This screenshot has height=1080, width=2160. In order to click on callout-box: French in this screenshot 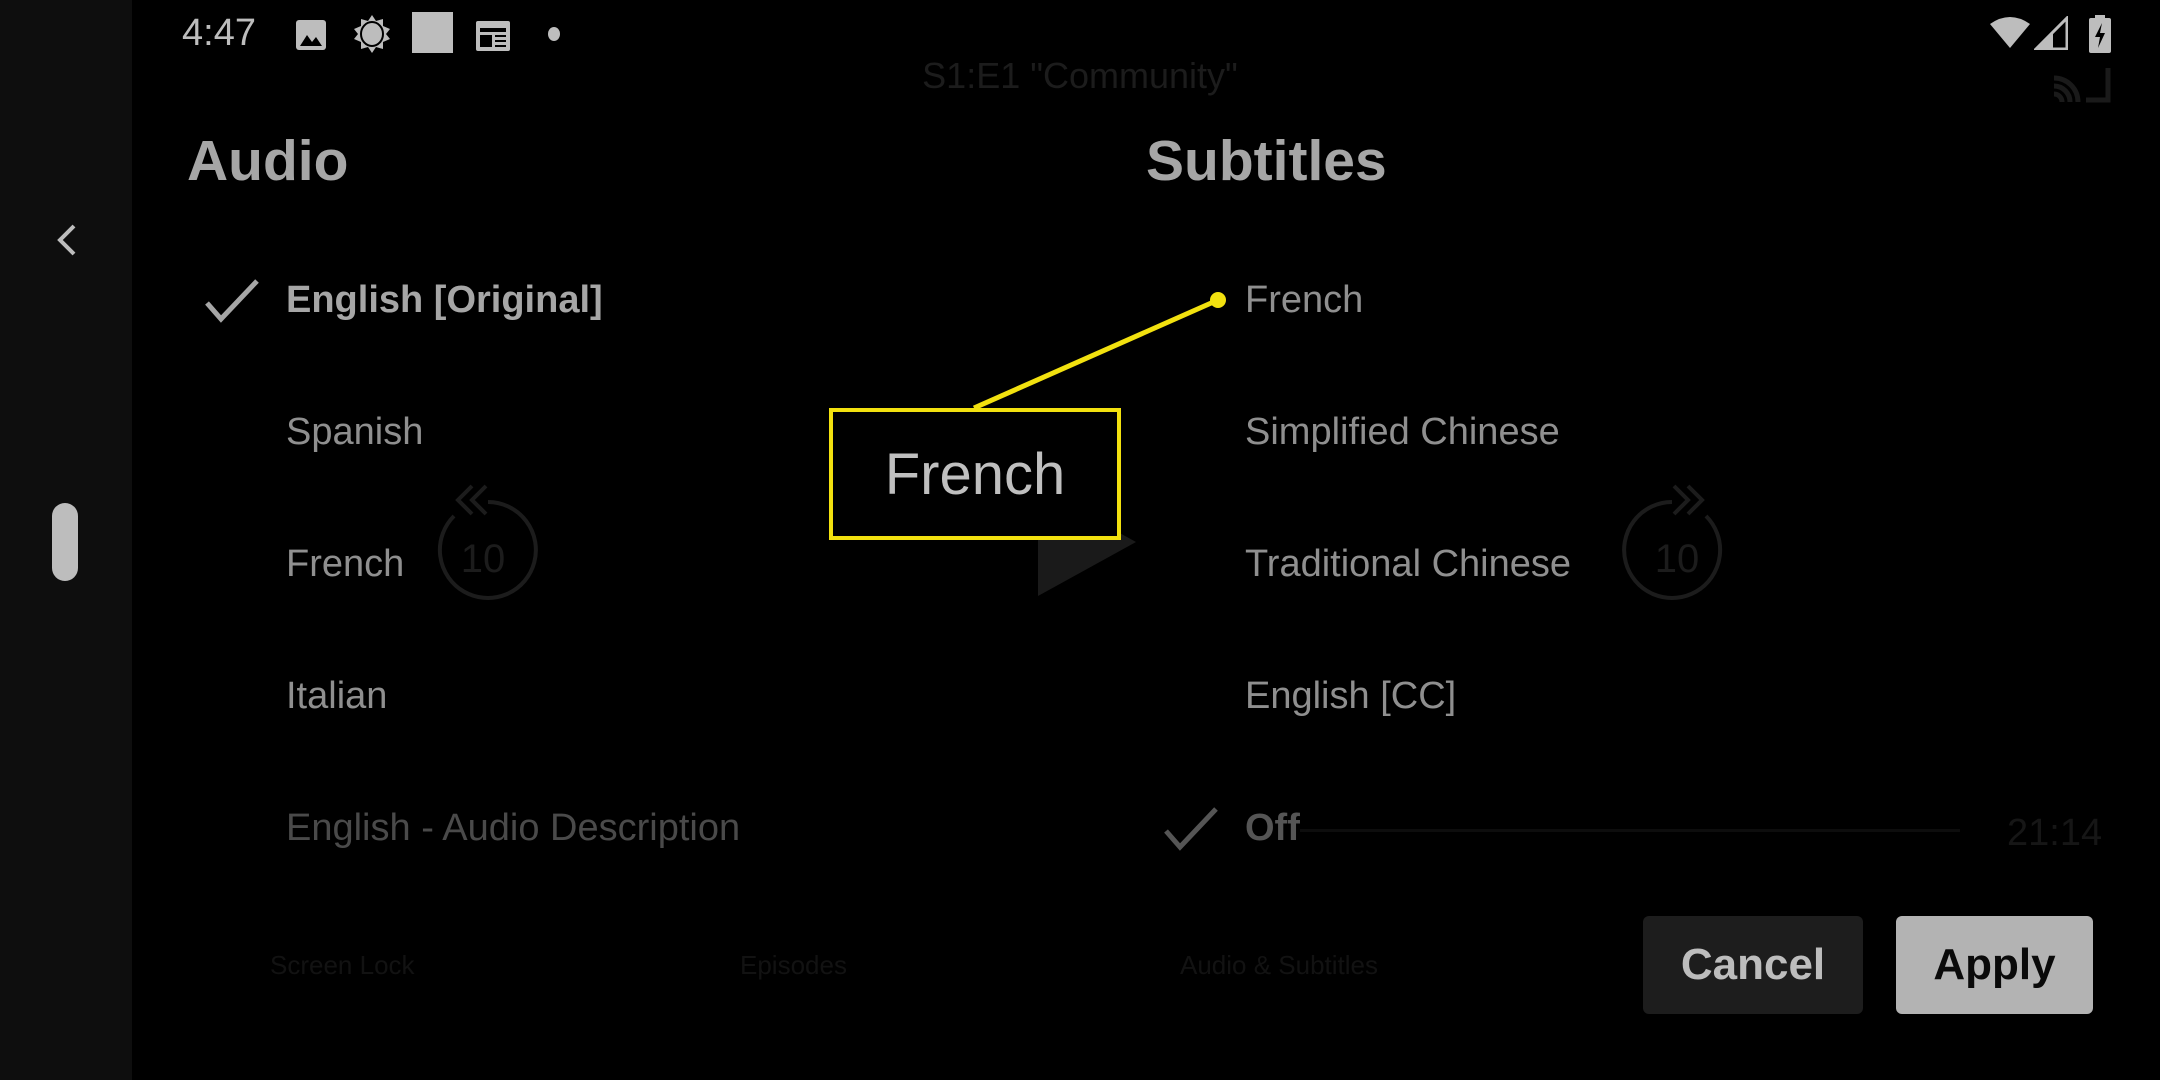, I will do `click(975, 474)`.